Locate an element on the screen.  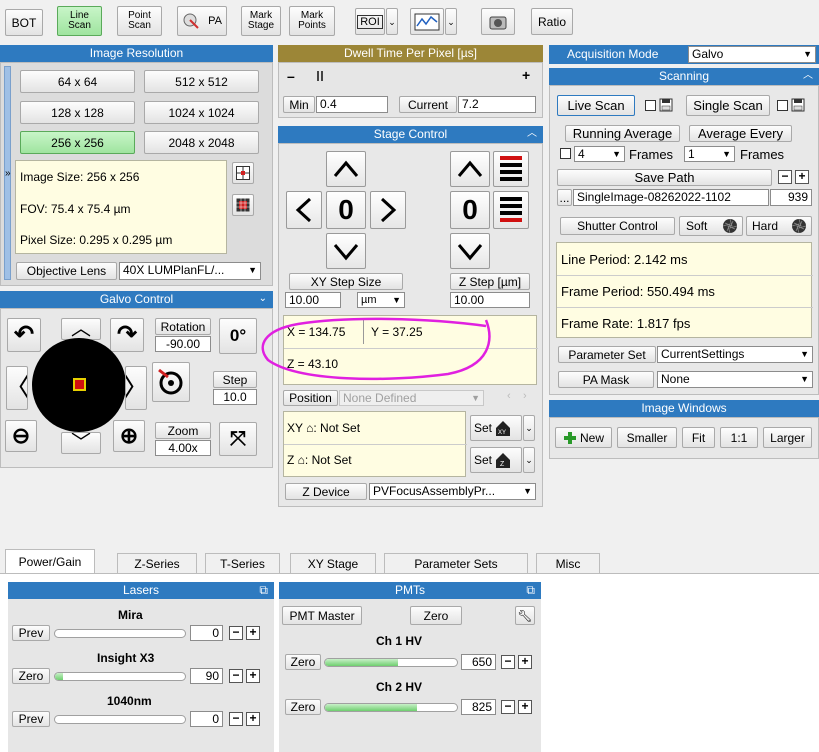
save-name-field: SingleImage-08262022-1102 is located at coordinates (671, 197).